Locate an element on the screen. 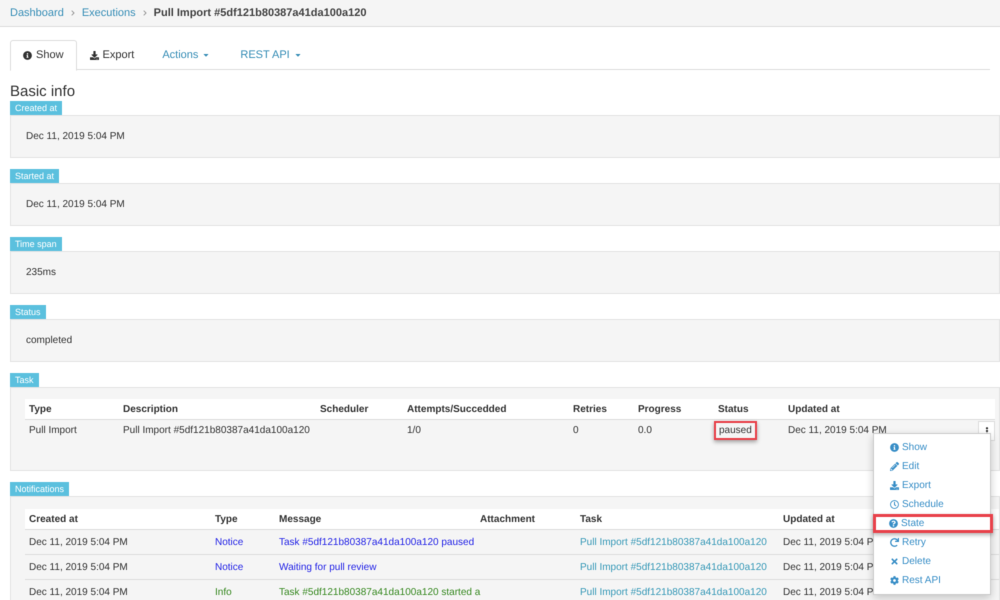  pencil-icon is located at coordinates (894, 466).